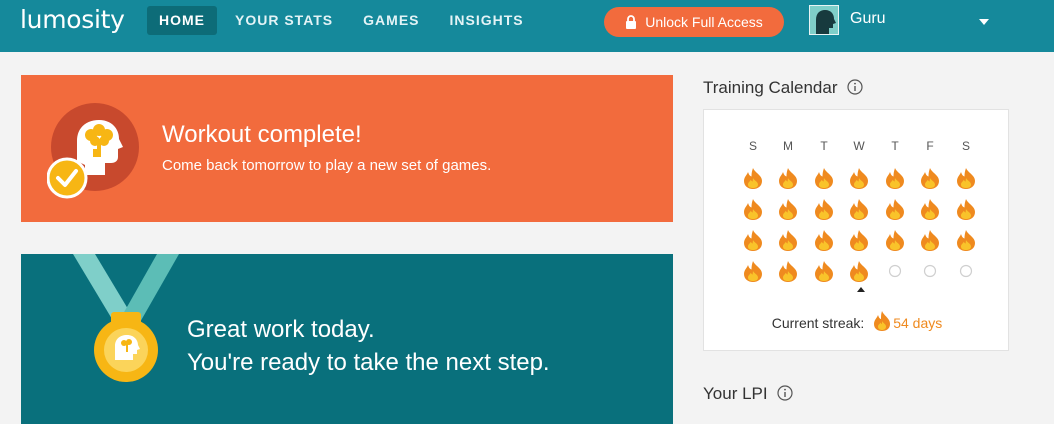  I want to click on calendar-weekday: W, so click(859, 146).